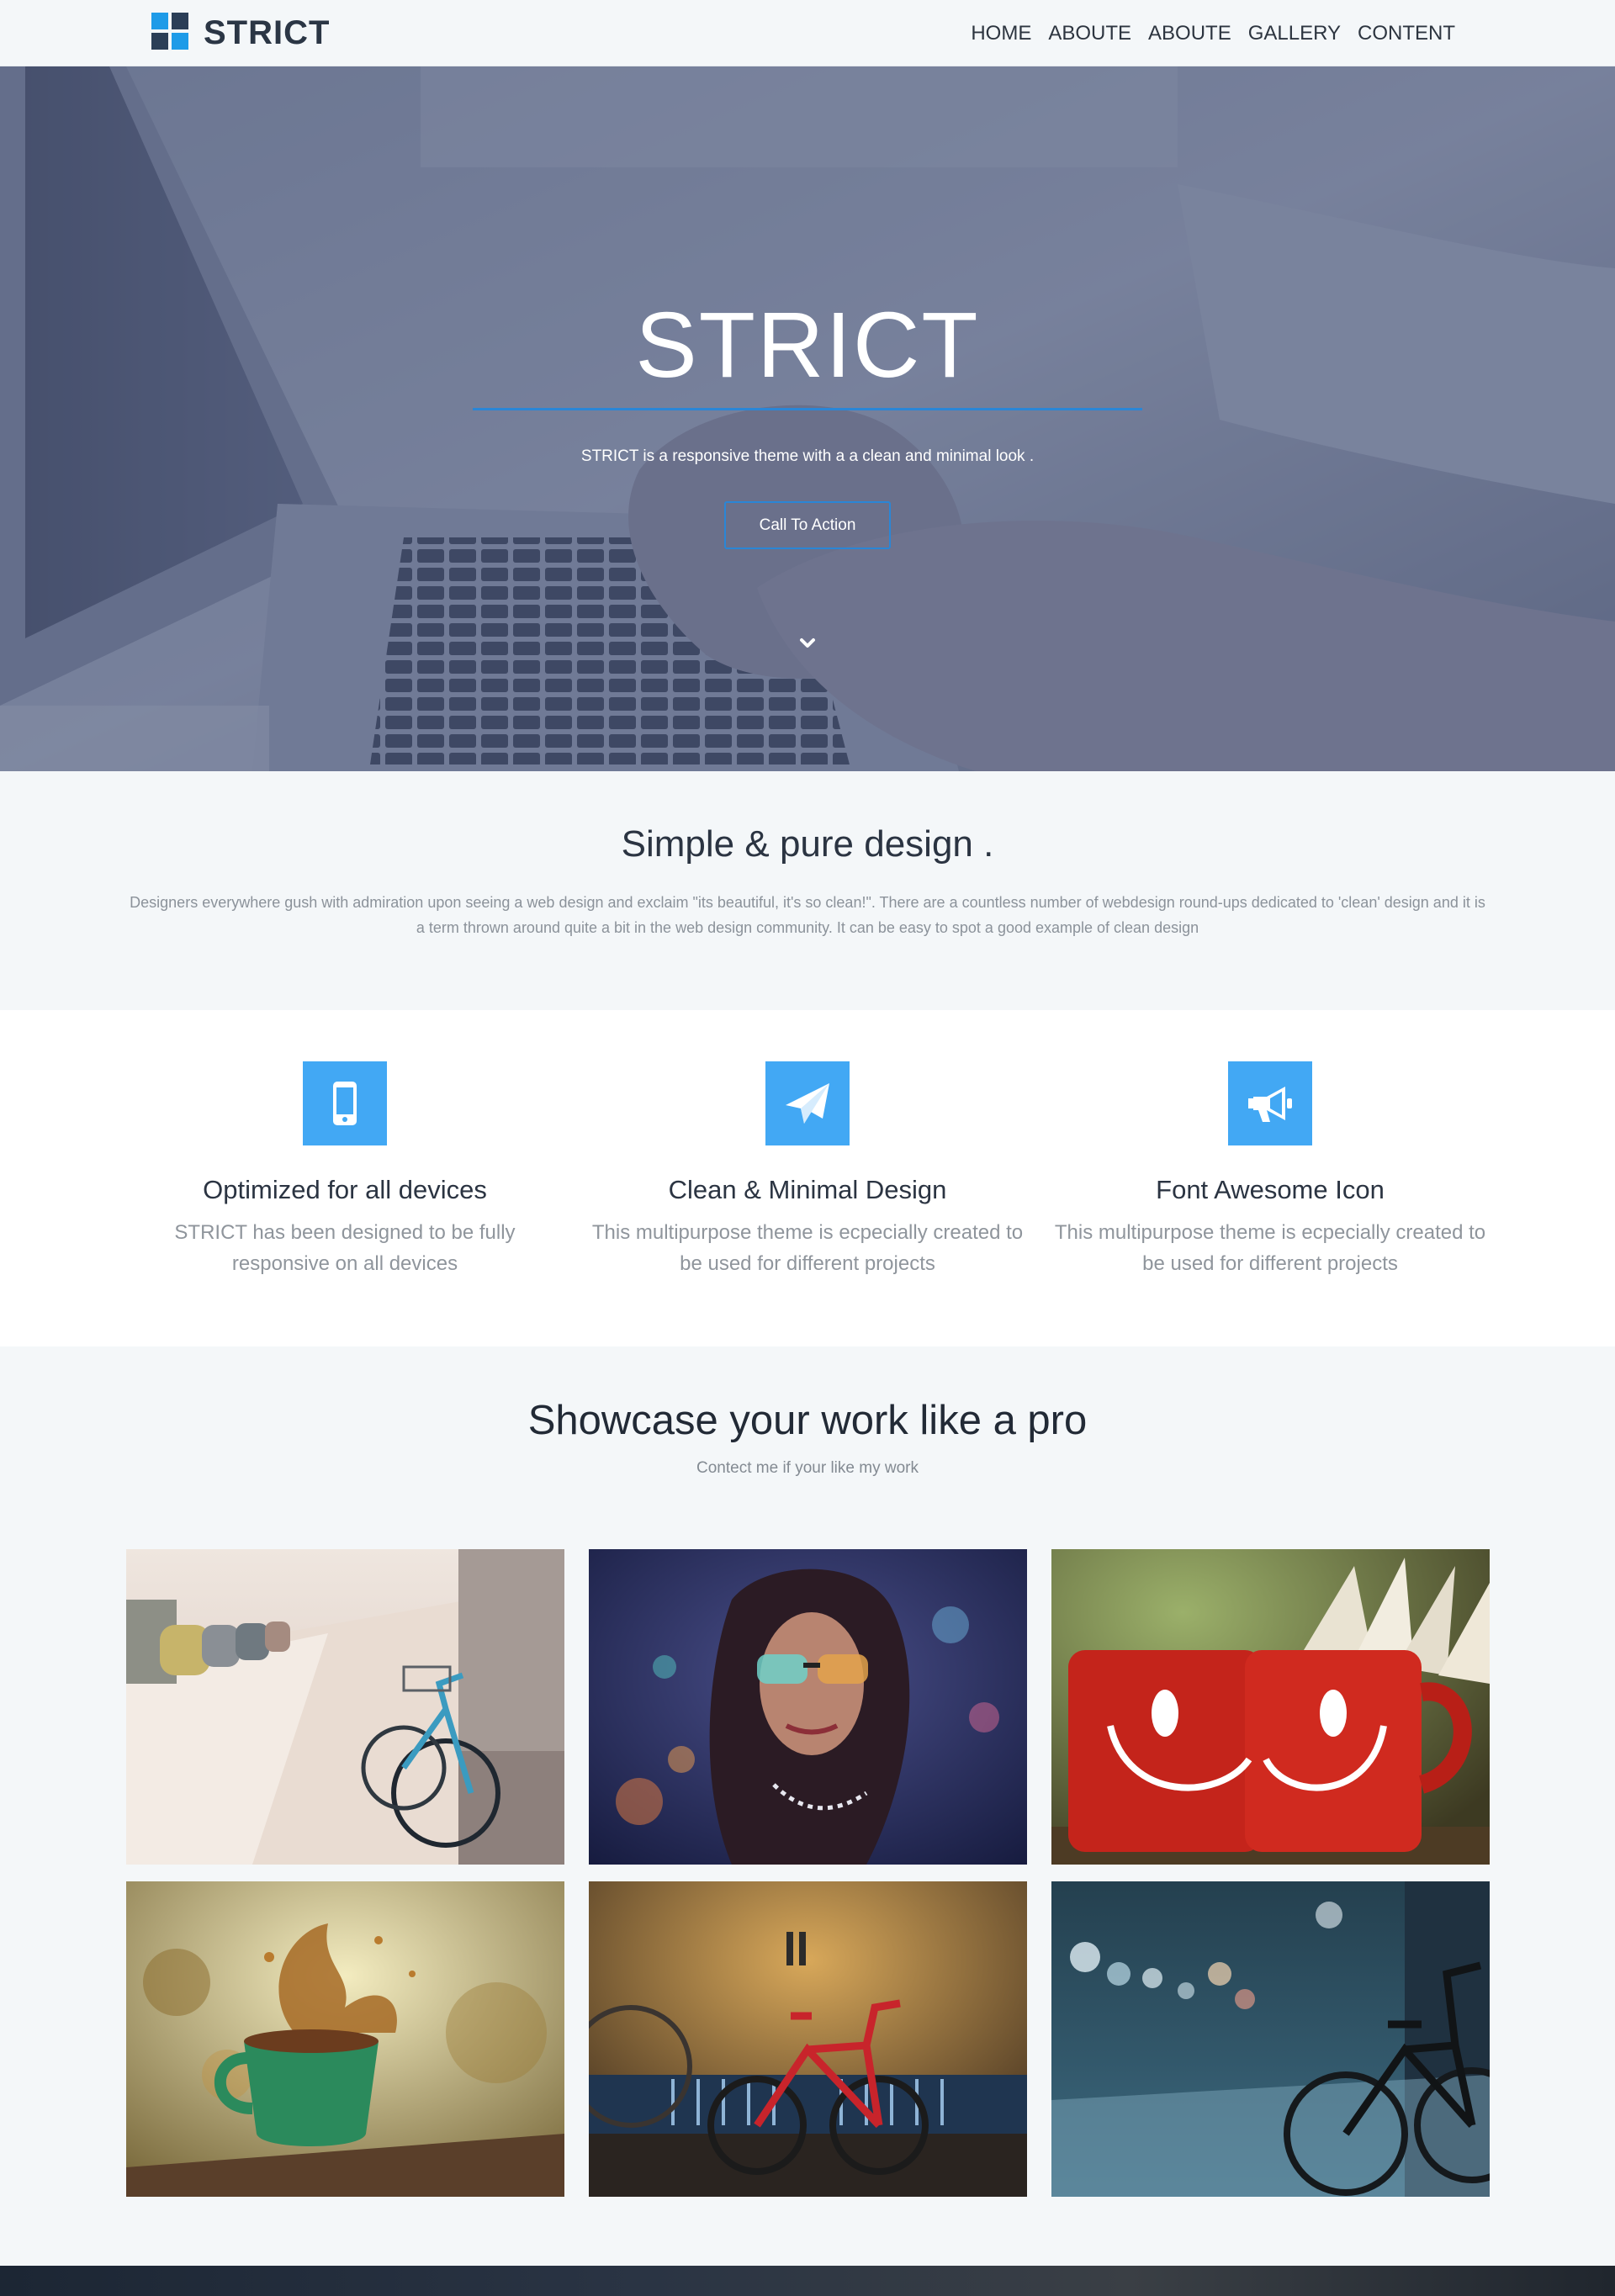  I want to click on woman-sunglasses-photo, so click(808, 1707).